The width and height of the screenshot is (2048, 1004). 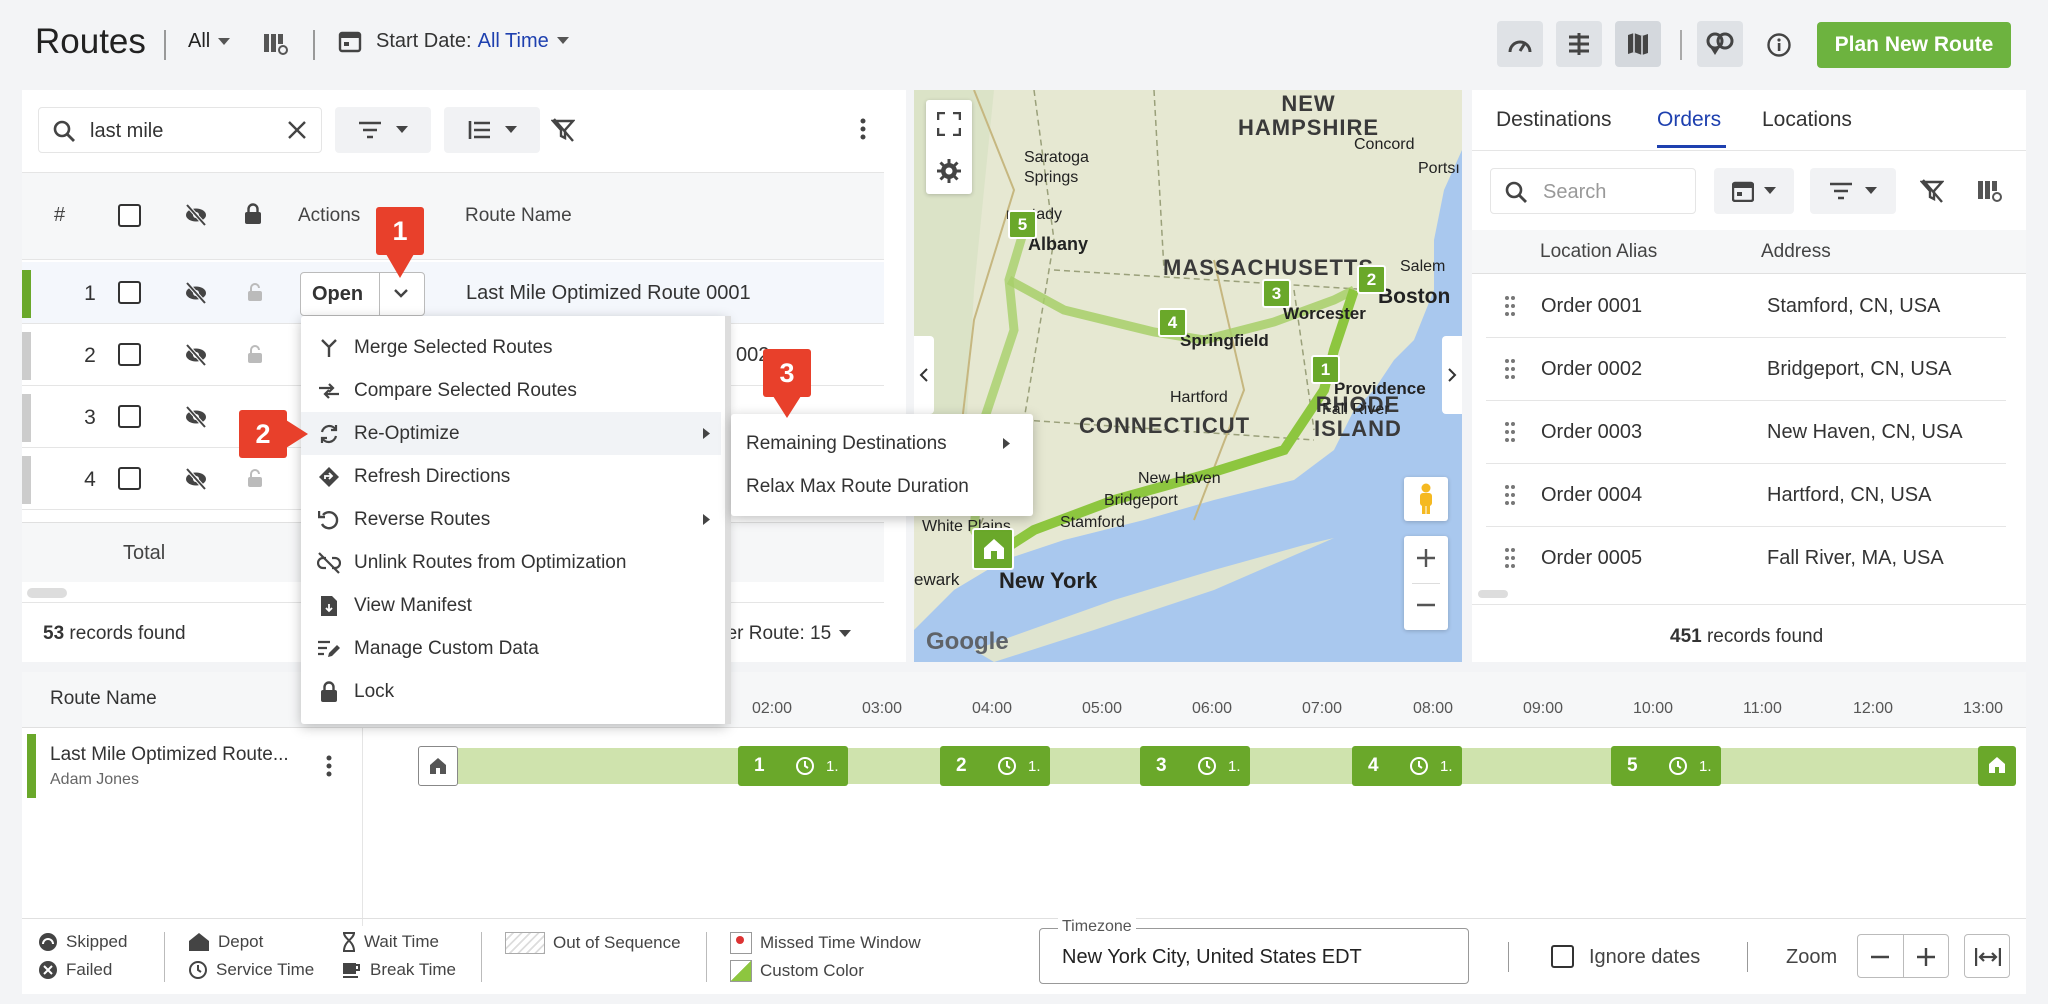 What do you see at coordinates (209, 41) in the screenshot?
I see `filter-all-dropdown: All` at bounding box center [209, 41].